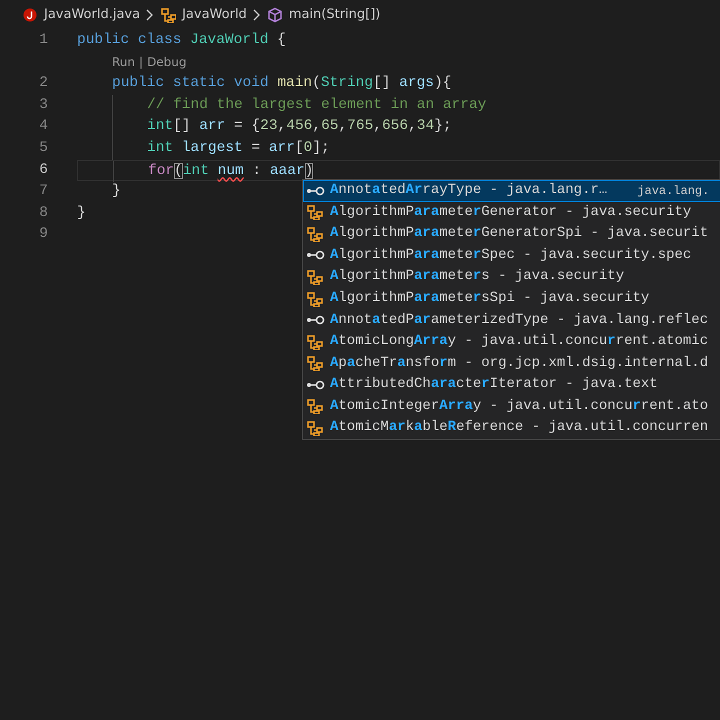  Describe the element at coordinates (511, 406) in the screenshot. I see `suggestion-item: AtomicIntegerArray - java.util.concurrent.ato` at that location.